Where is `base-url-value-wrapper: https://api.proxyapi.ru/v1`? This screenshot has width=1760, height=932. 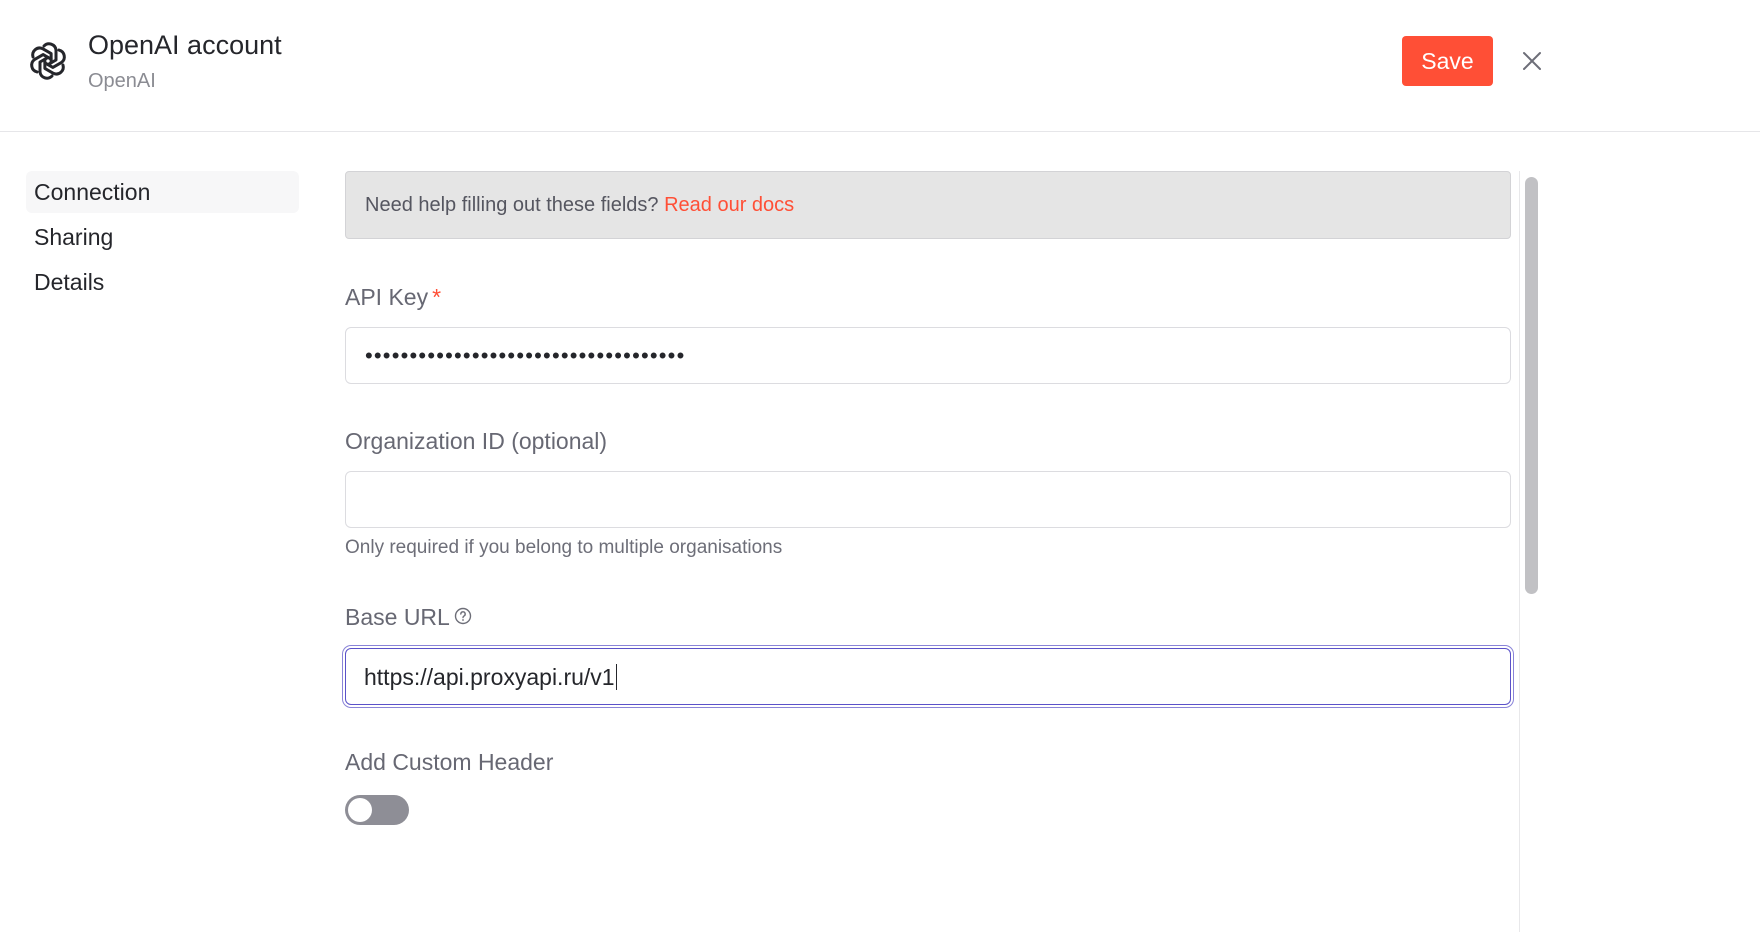 base-url-value-wrapper: https://api.proxyapi.ru/v1 is located at coordinates (491, 677).